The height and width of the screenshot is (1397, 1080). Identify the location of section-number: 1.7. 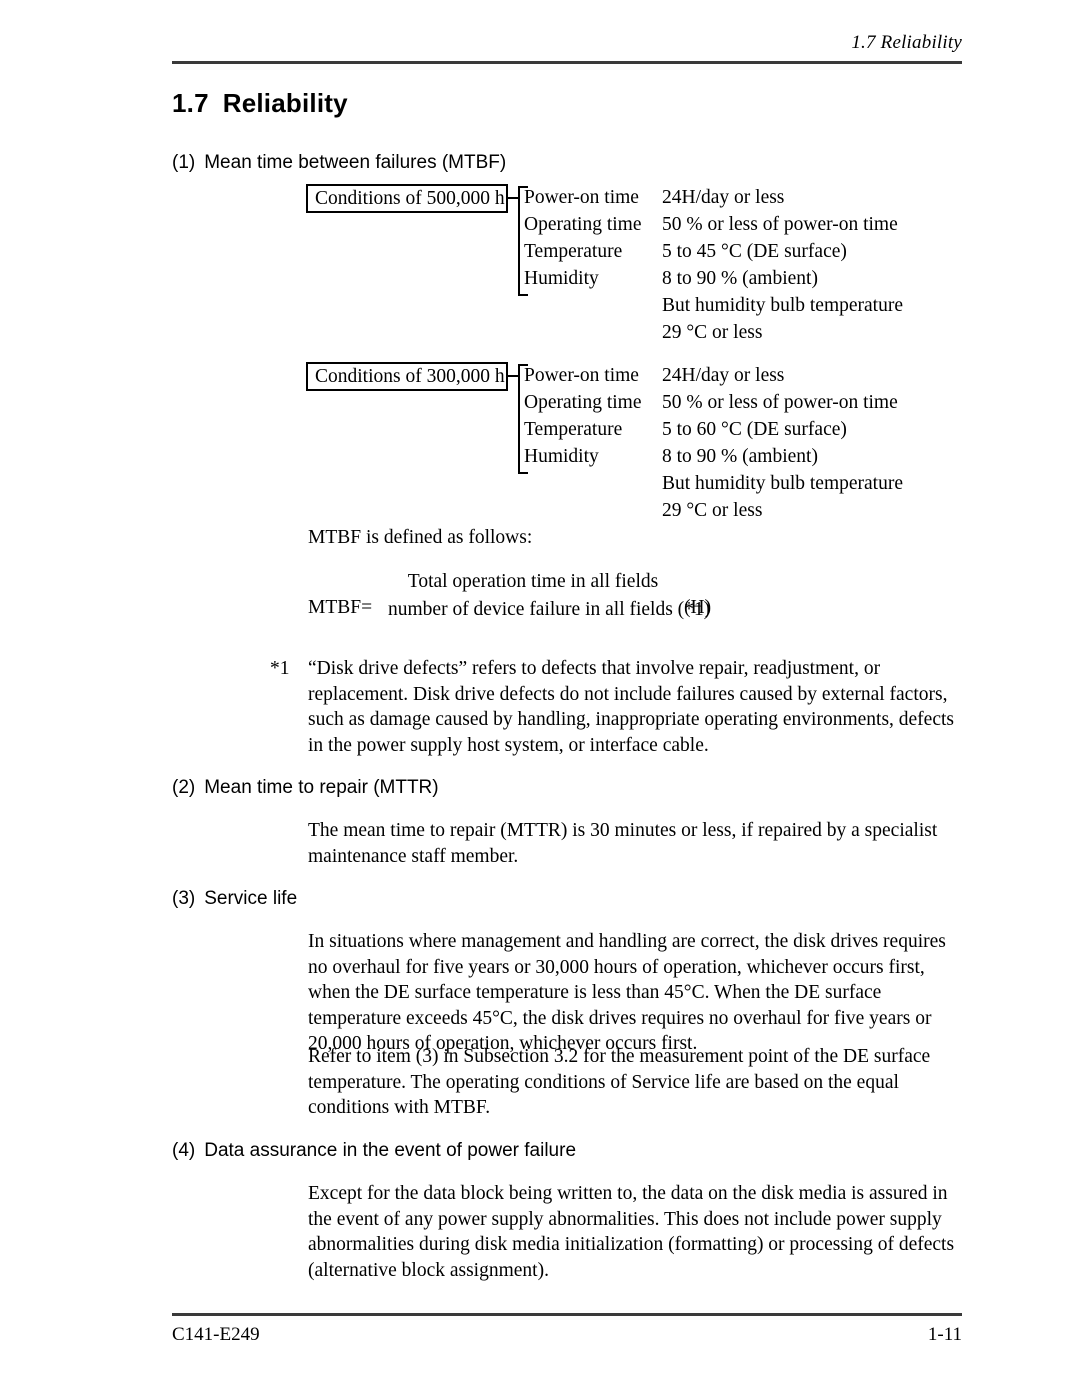
(190, 103).